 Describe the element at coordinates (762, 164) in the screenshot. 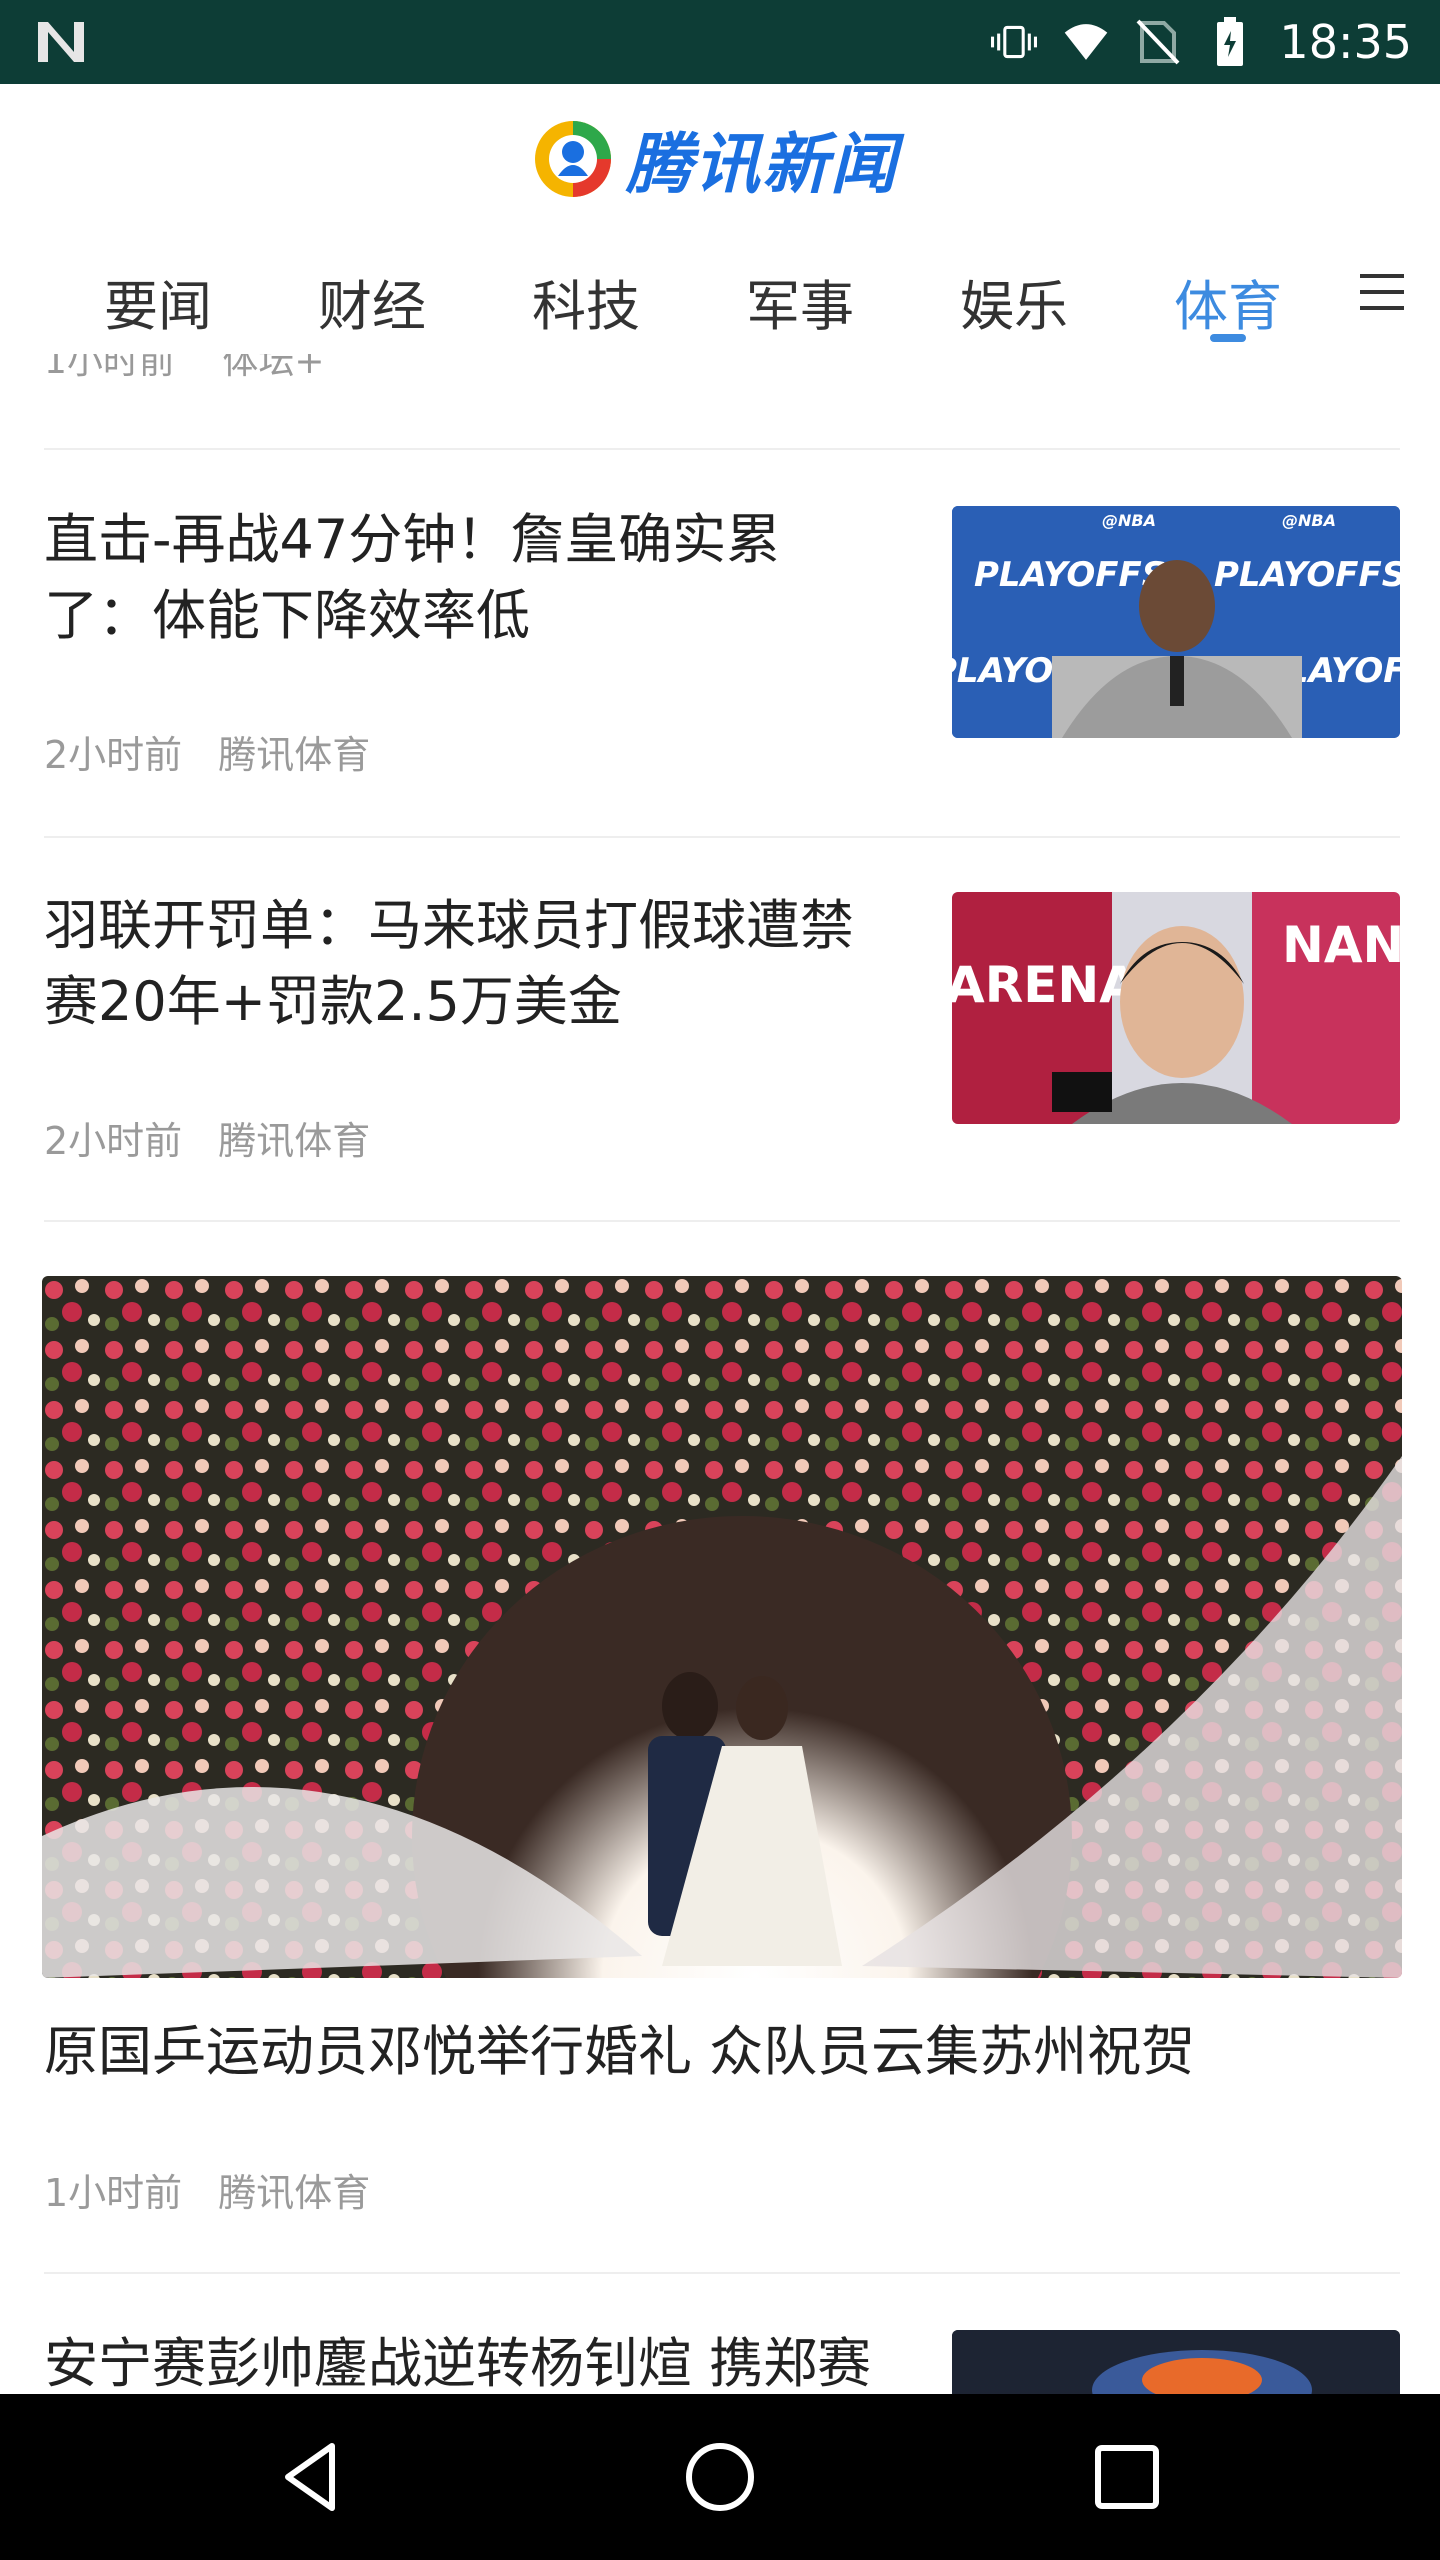

I see `app-name: 腾讯新闻` at that location.